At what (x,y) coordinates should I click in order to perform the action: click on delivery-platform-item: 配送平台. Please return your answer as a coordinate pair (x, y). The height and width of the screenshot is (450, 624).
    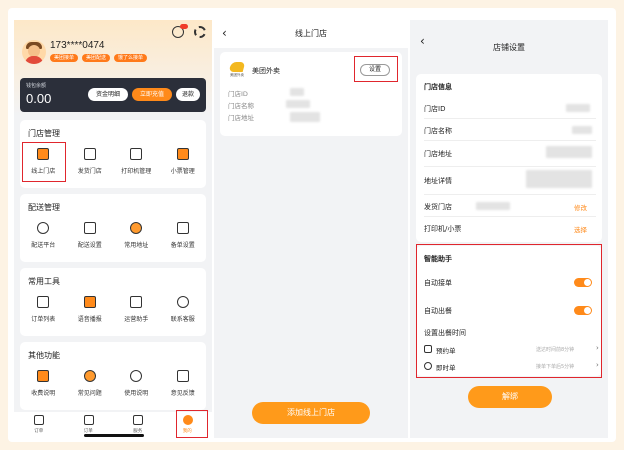
    Looking at the image, I should click on (43, 238).